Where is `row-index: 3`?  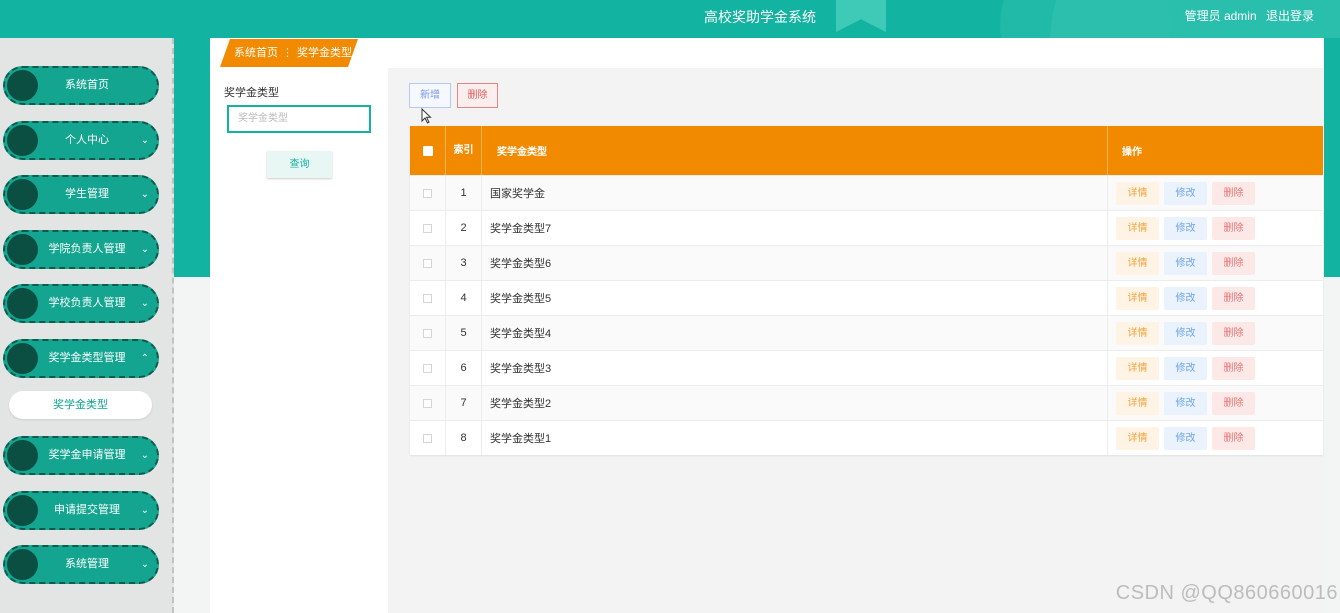 row-index: 3 is located at coordinates (464, 263).